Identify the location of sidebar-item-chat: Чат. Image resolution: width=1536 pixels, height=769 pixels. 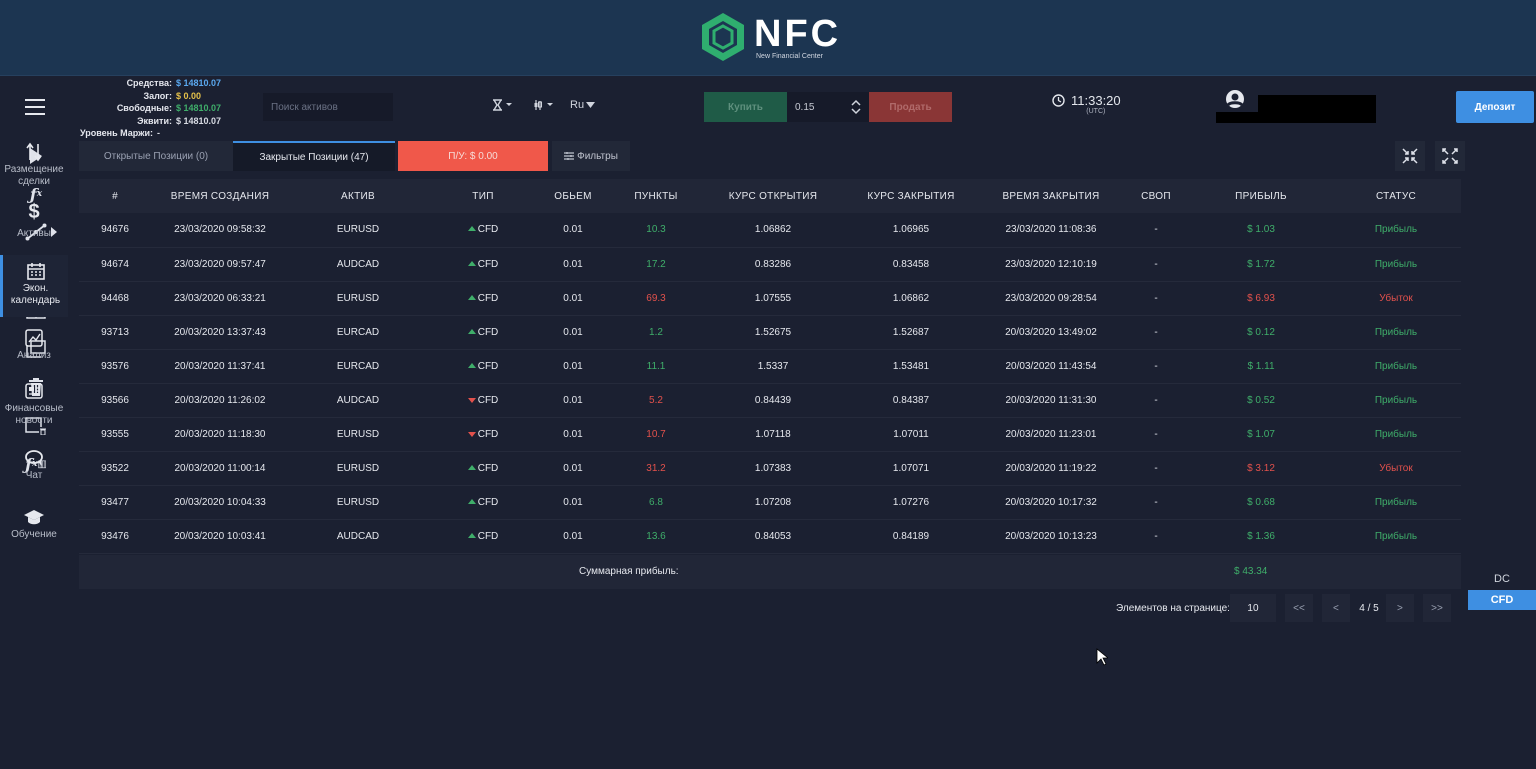
(34, 465).